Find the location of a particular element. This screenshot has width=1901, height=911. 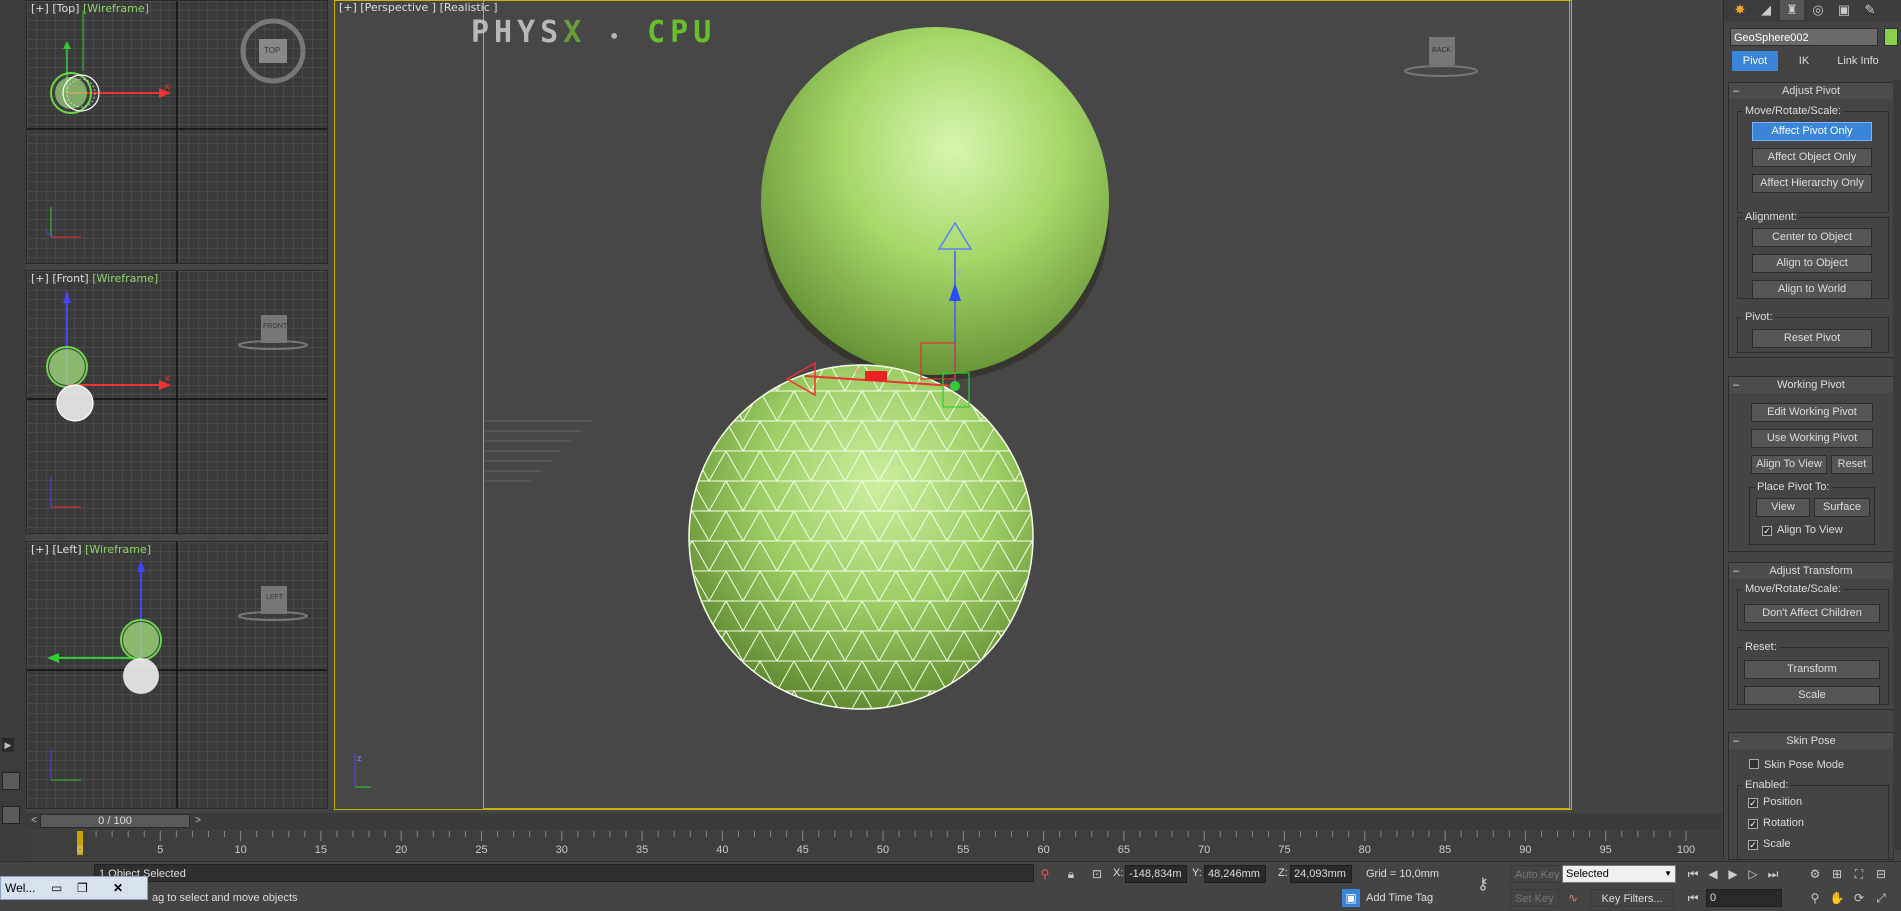

create-tab-icon: ✸ is located at coordinates (1740, 10).